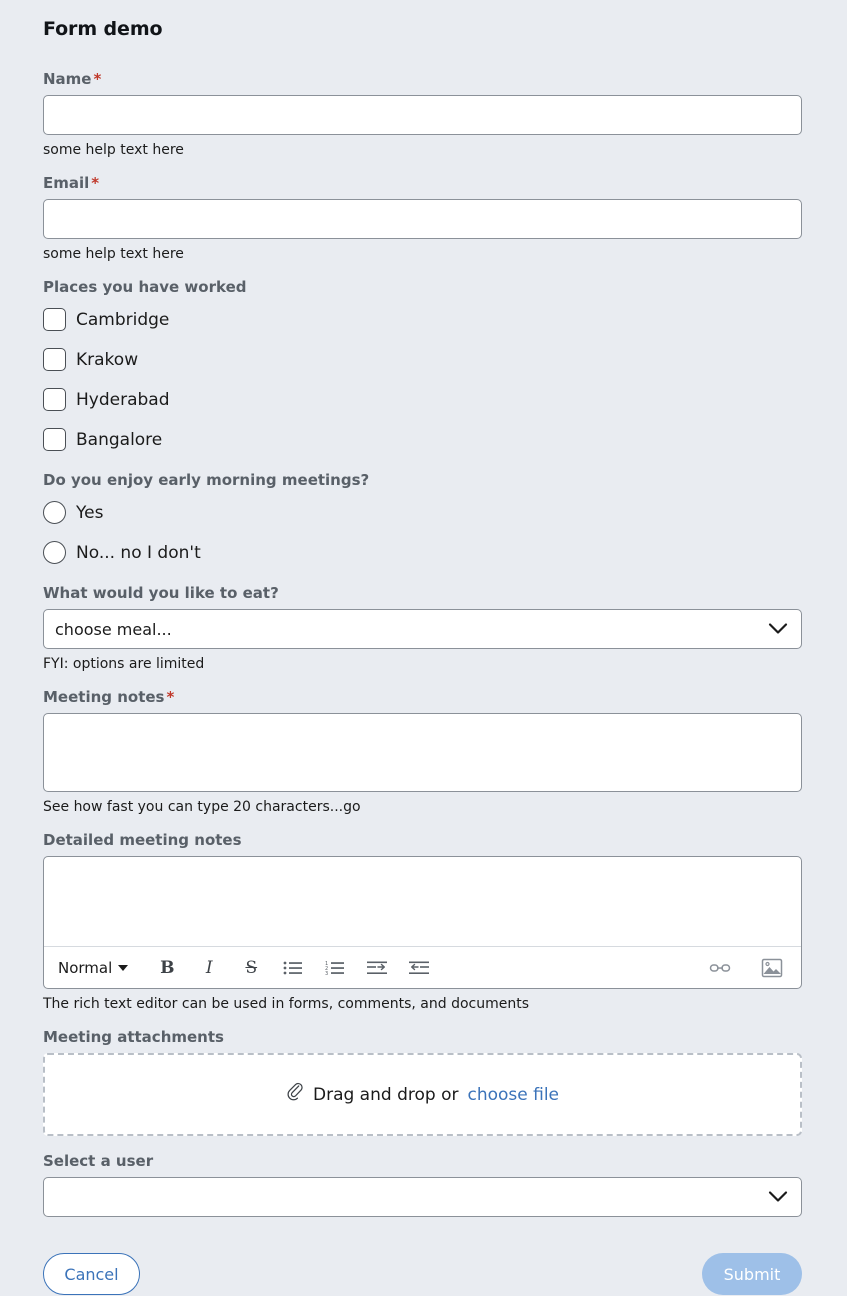 This screenshot has width=847, height=1296. What do you see at coordinates (422, 1274) in the screenshot?
I see `form-actions: Cancel Submit` at bounding box center [422, 1274].